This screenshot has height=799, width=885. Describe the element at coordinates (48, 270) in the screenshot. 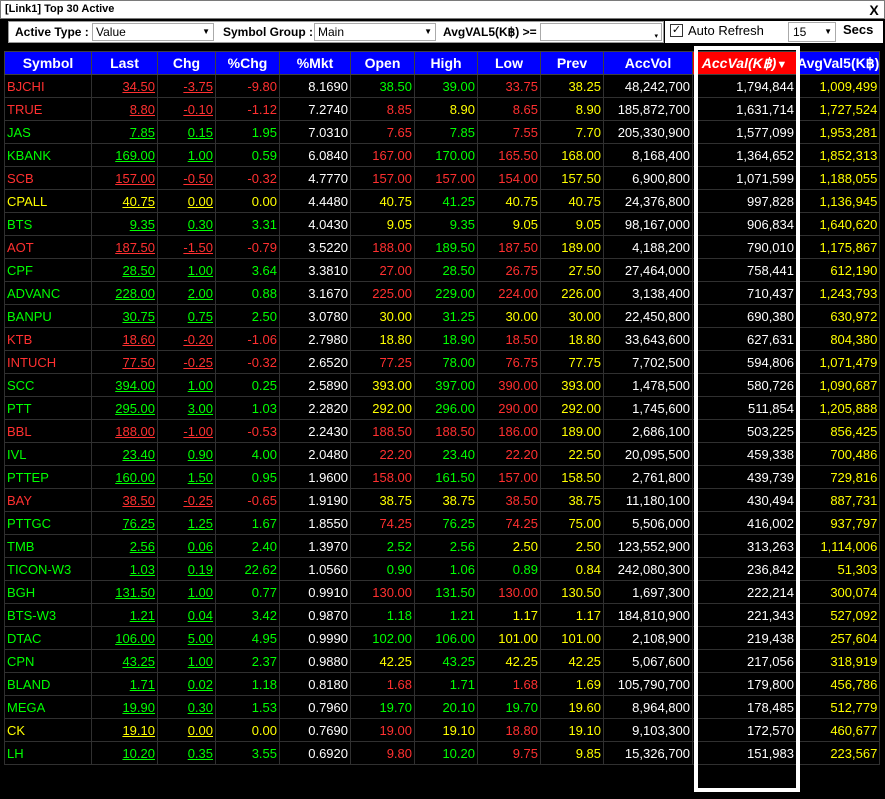

I see `cell-symbol: CPF` at that location.